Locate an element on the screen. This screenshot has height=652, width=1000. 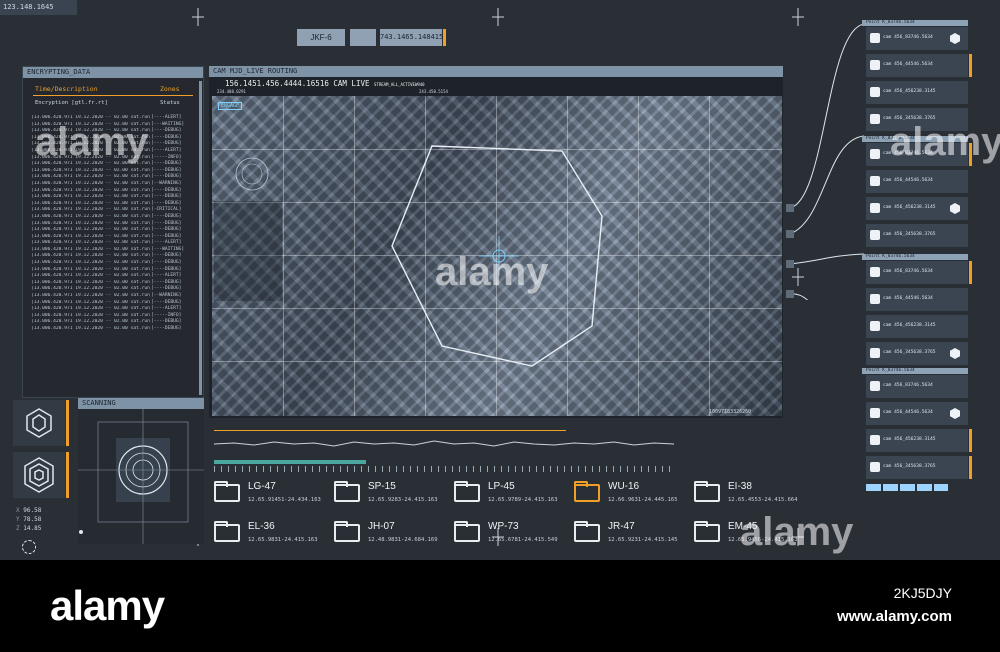
folder-item: JR-47 12.65.9231-24.415.145 is located at coordinates (634, 539).